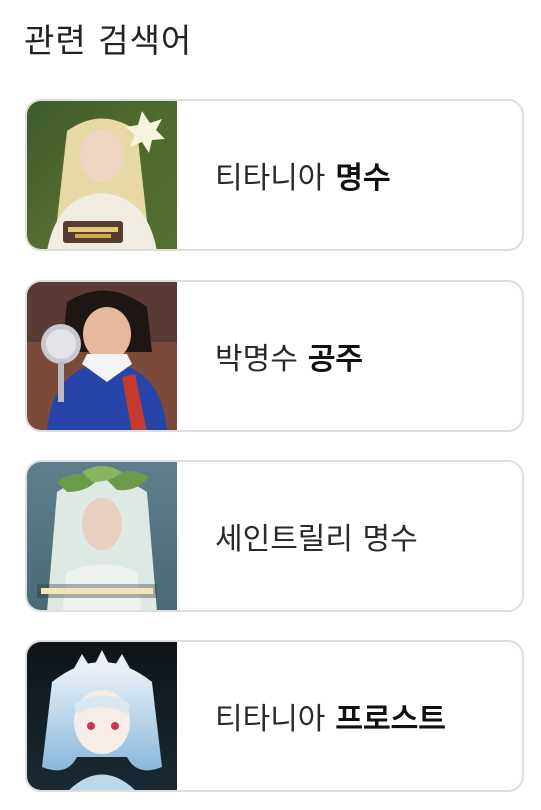  I want to click on related-search-label: 박명수 공주, so click(289, 356).